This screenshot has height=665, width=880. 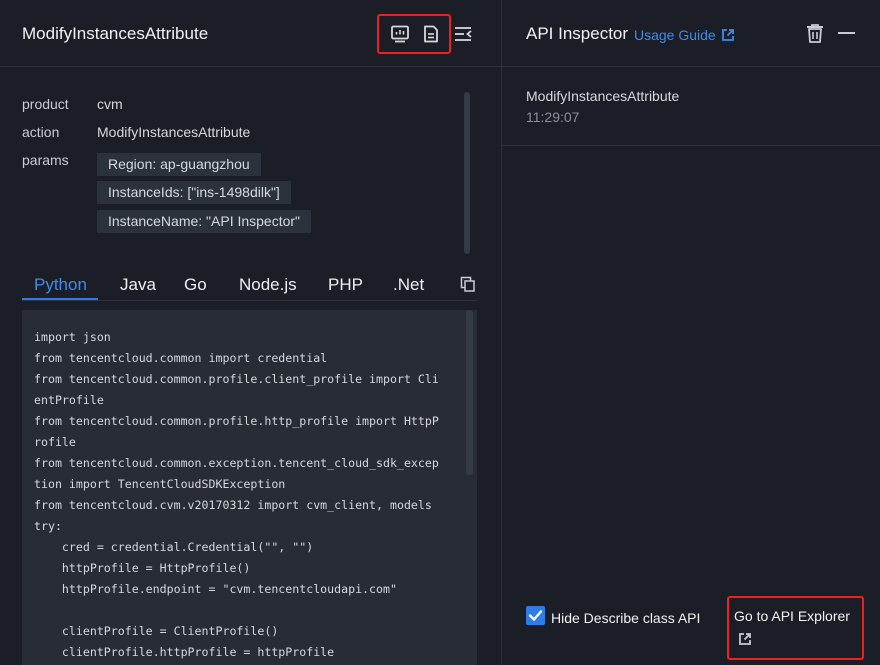 What do you see at coordinates (174, 132) in the screenshot?
I see `action-value: ModifyInstancesAttribute` at bounding box center [174, 132].